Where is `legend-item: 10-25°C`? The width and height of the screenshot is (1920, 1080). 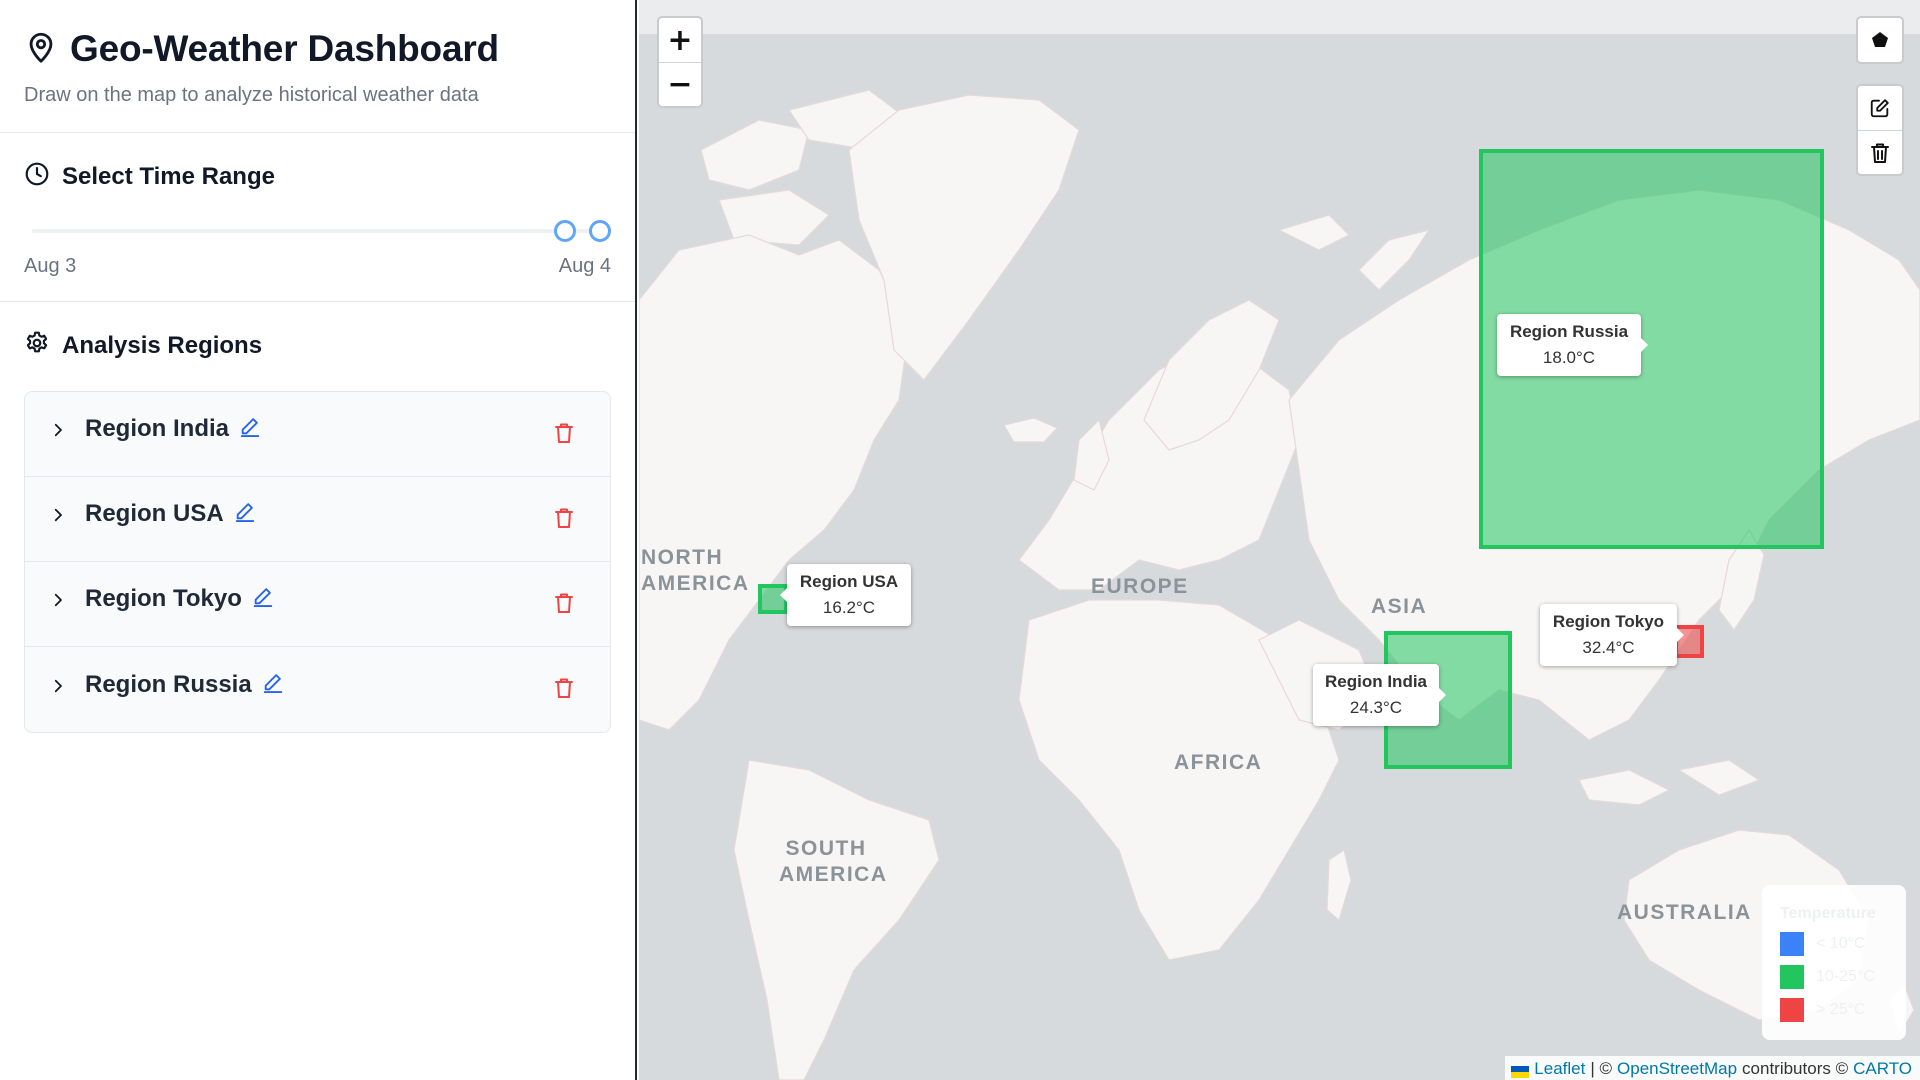
legend-item: 10-25°C is located at coordinates (1843, 977).